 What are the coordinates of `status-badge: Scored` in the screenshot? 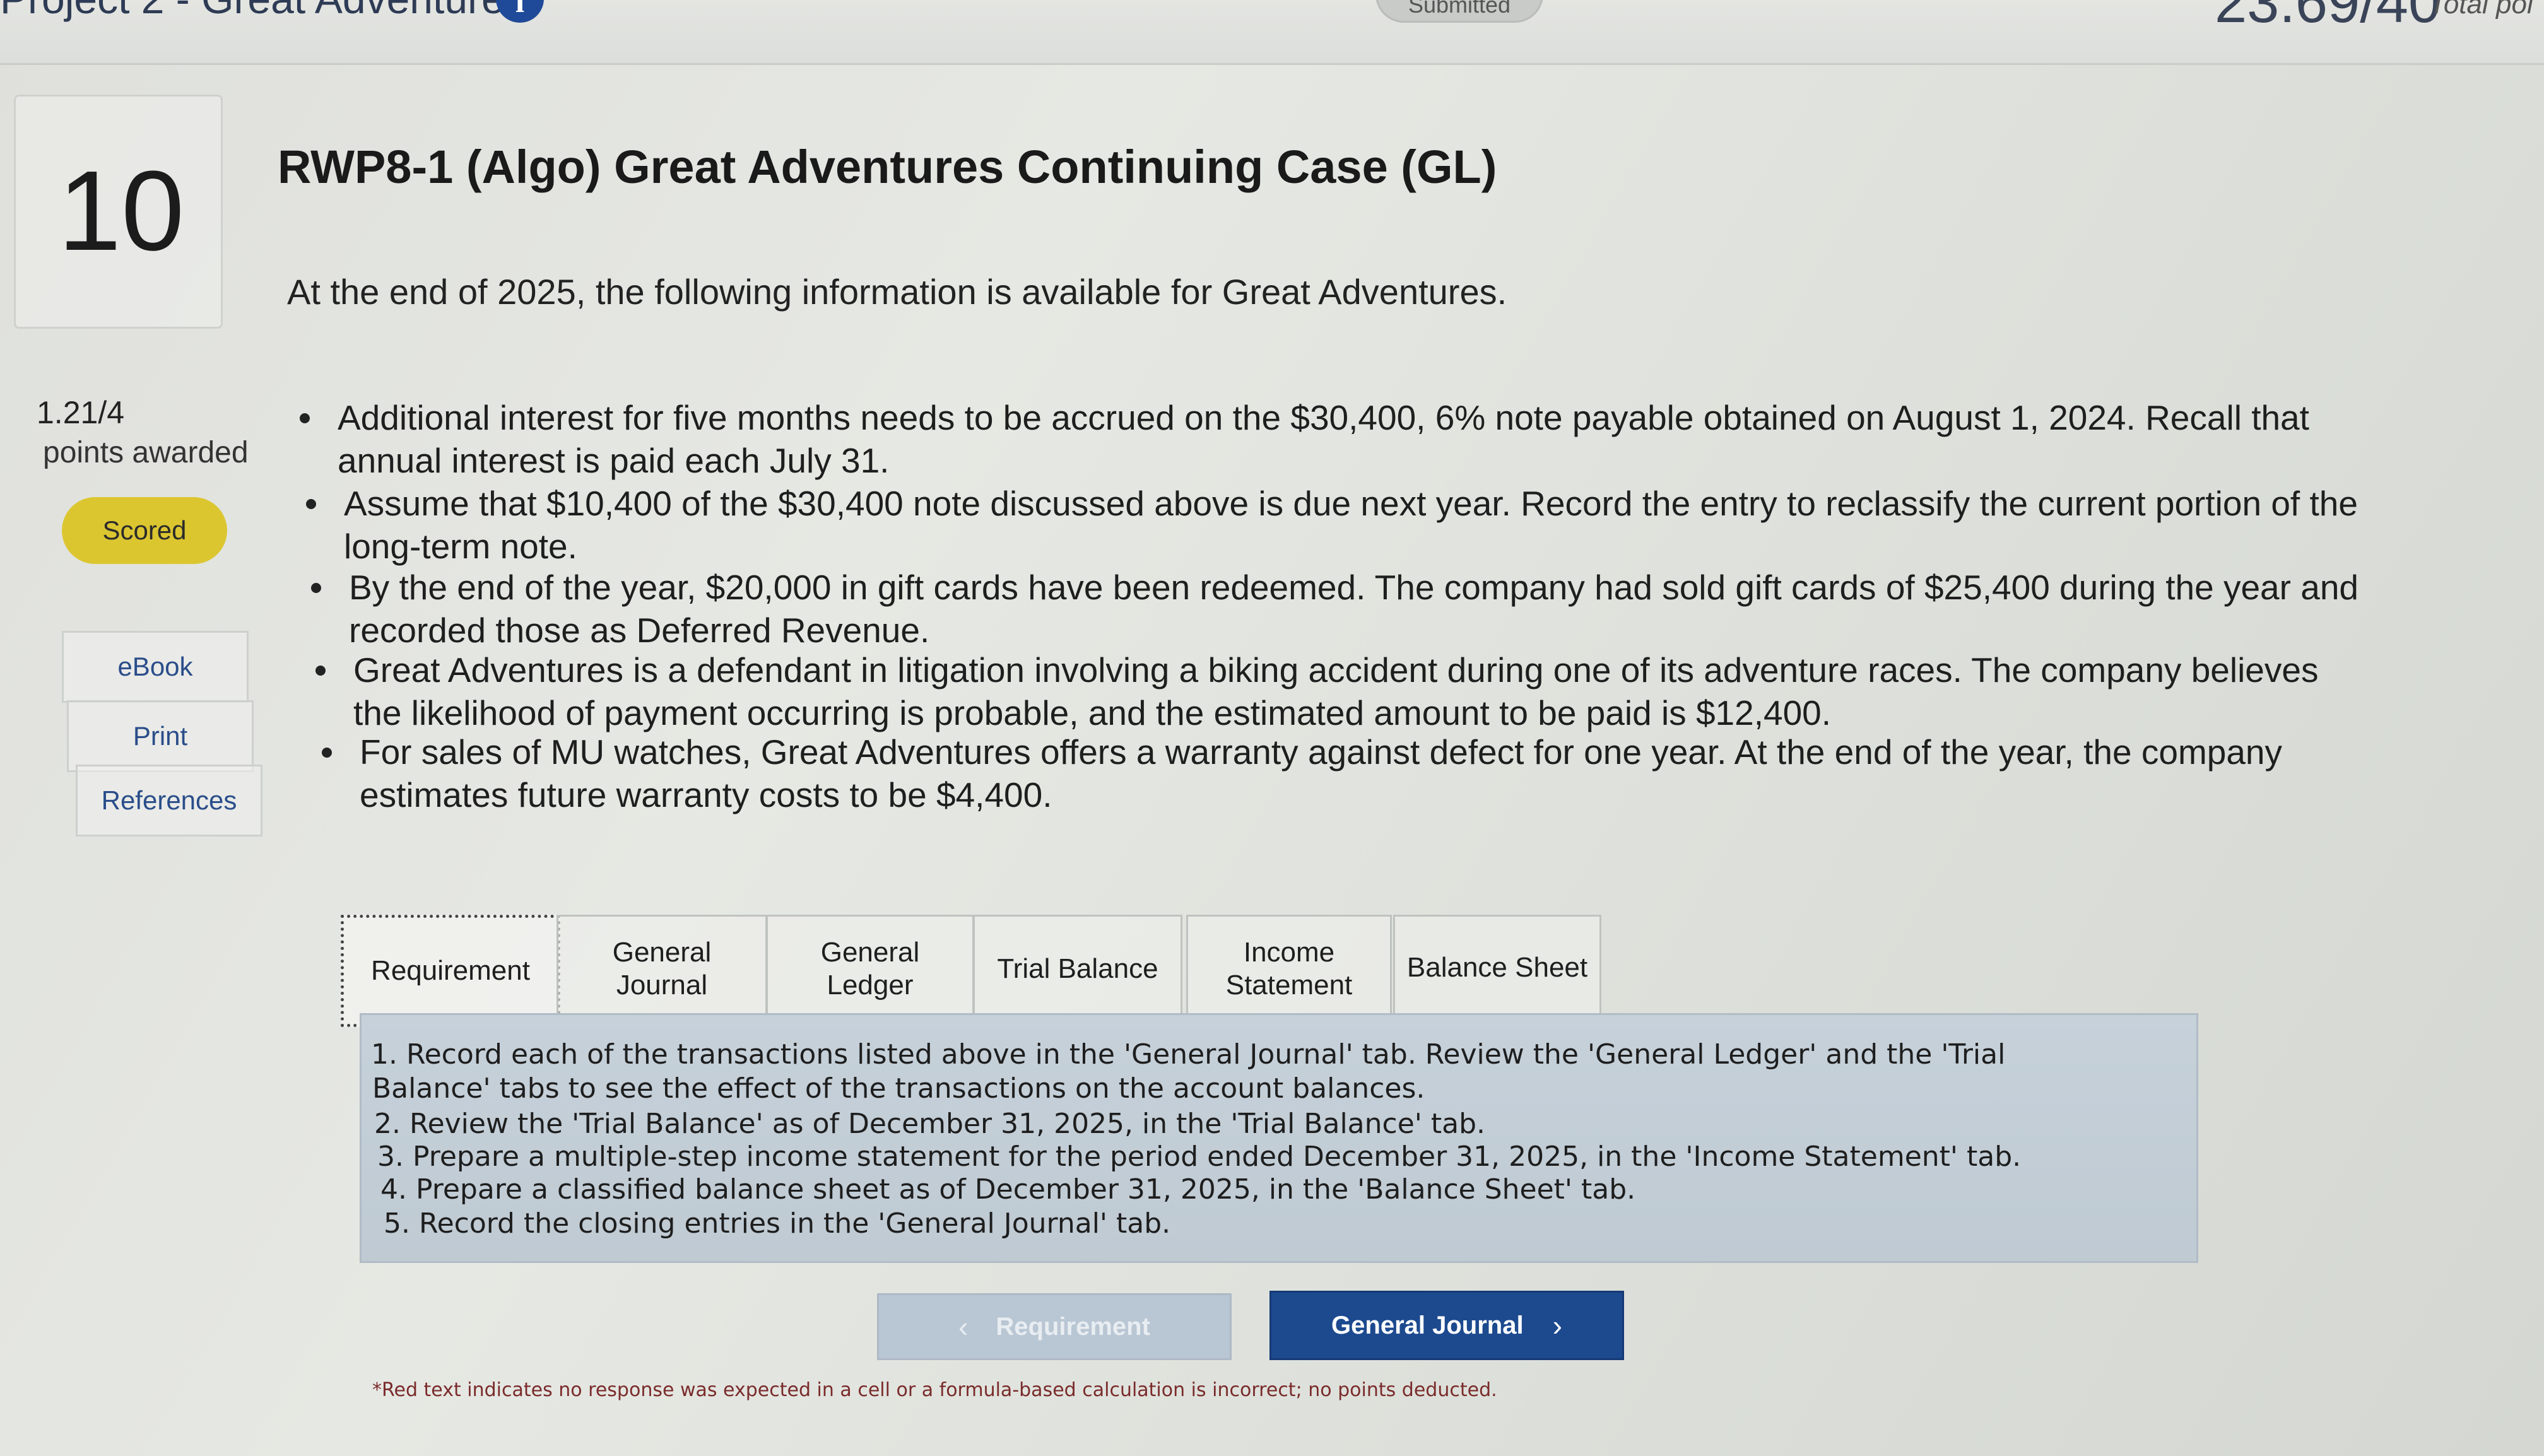 It's located at (144, 530).